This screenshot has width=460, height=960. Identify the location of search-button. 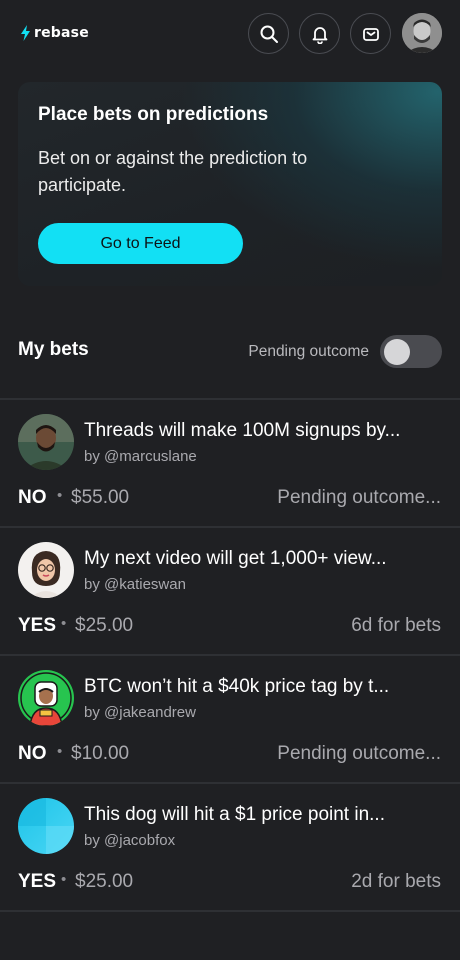
(268, 33).